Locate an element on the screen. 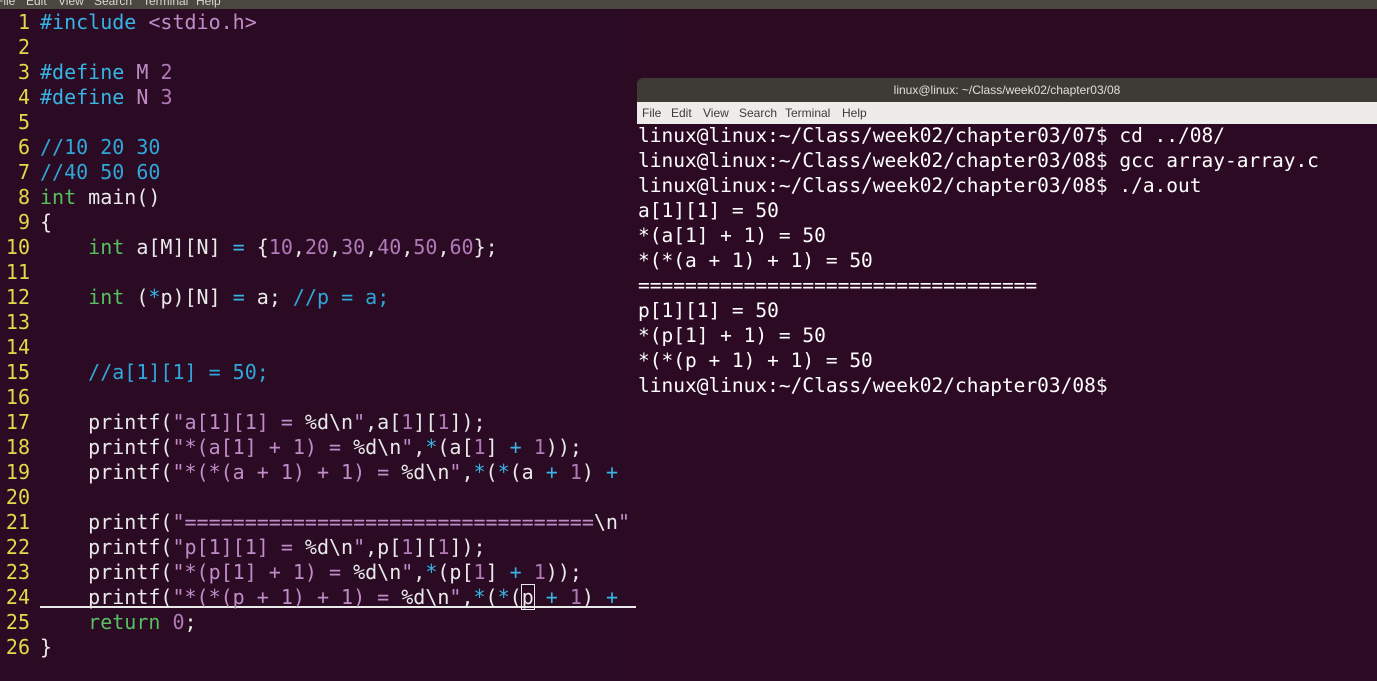 The height and width of the screenshot is (681, 1377). code-token: 20 is located at coordinates (317, 247).